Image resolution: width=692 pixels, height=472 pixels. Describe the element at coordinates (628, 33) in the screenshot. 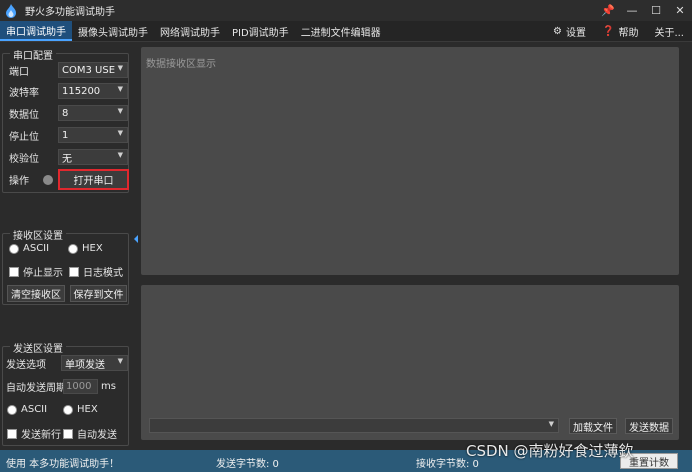

I see `help-label: 帮助` at that location.